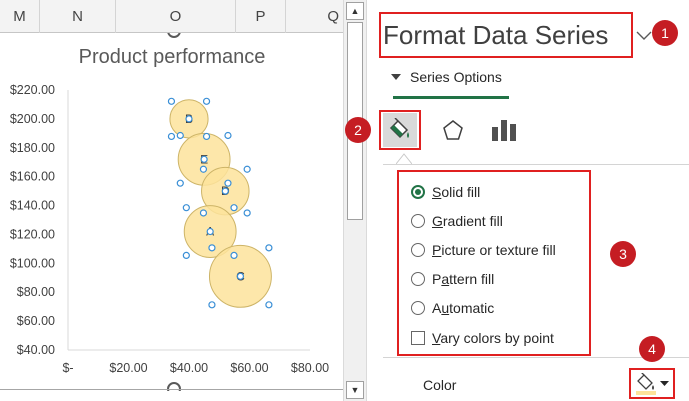  Describe the element at coordinates (261, 16) in the screenshot. I see `column-header-p: P` at that location.